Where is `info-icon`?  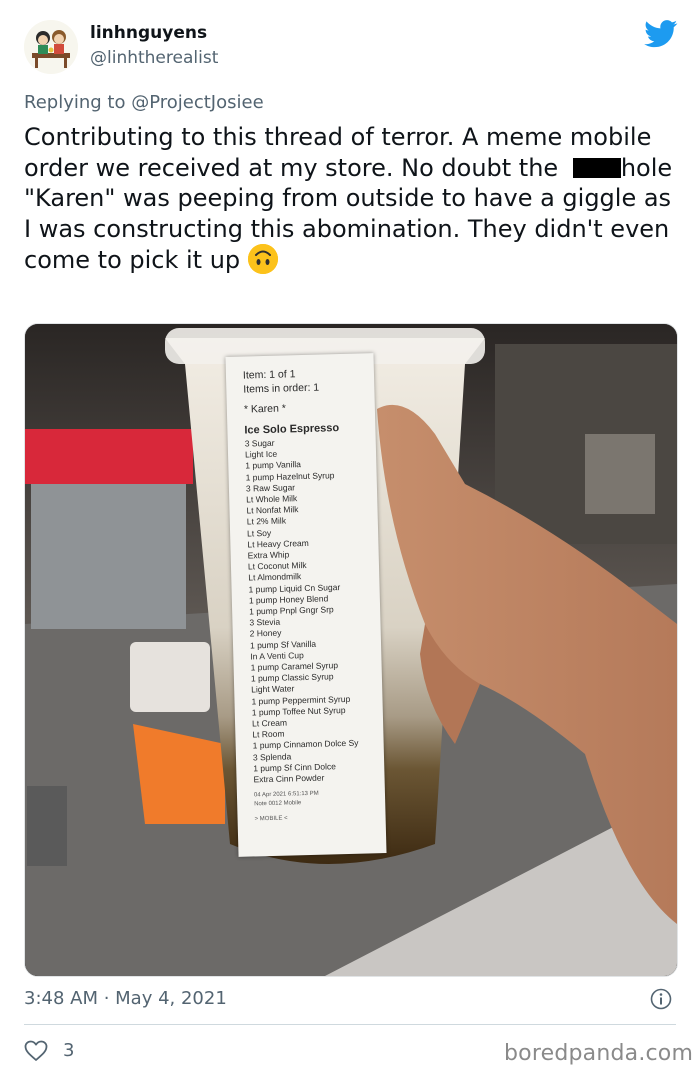 info-icon is located at coordinates (661, 999).